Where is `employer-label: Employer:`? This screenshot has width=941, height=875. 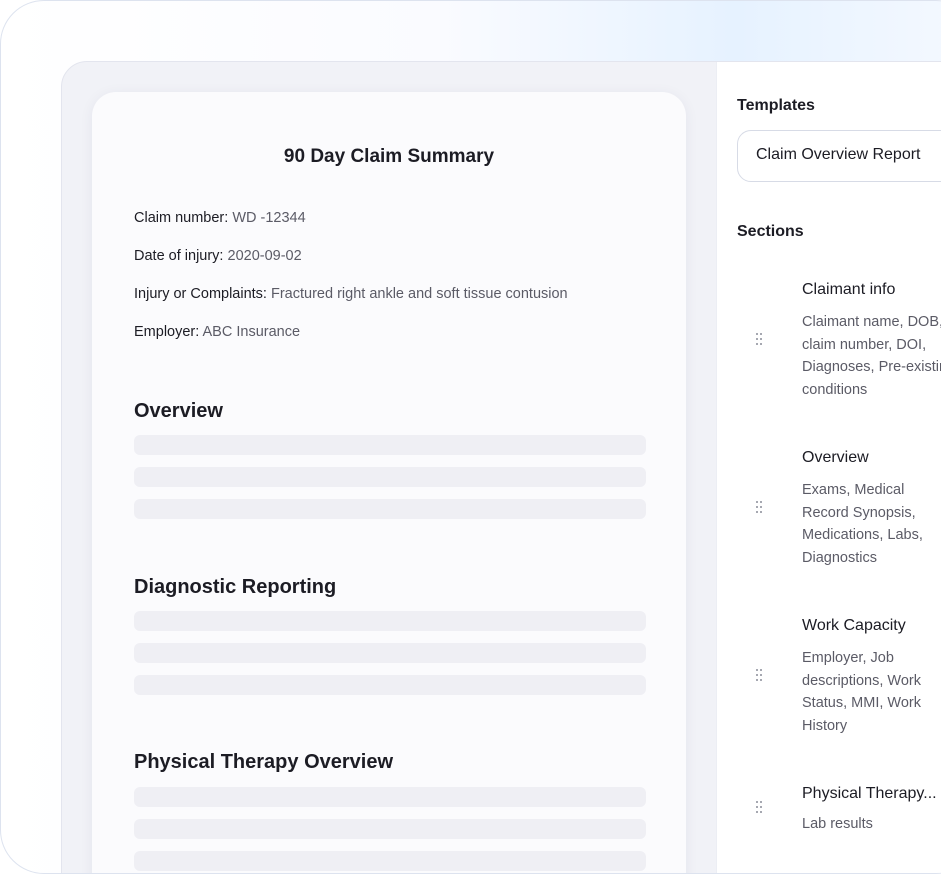
employer-label: Employer: is located at coordinates (167, 332).